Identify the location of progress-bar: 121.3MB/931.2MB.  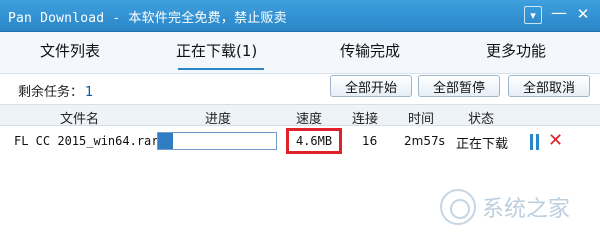
(217, 141).